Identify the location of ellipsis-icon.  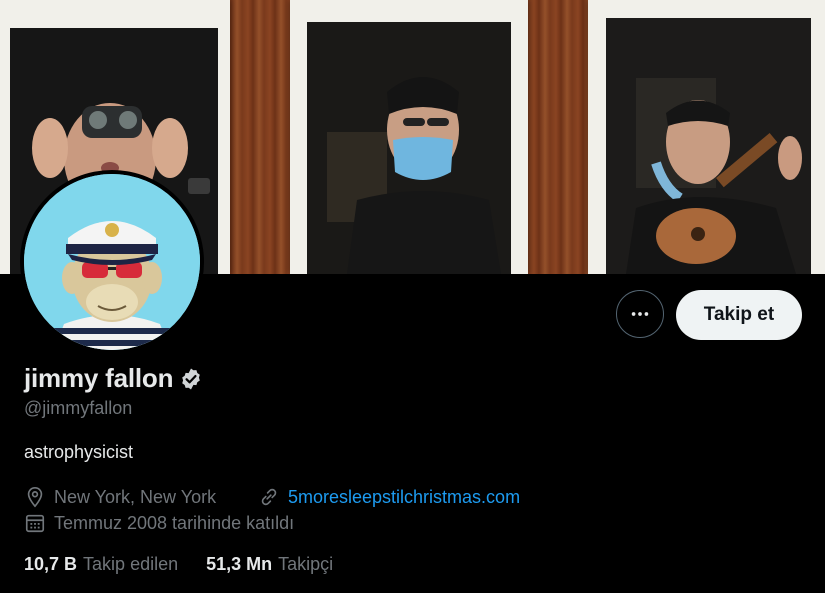
(640, 314).